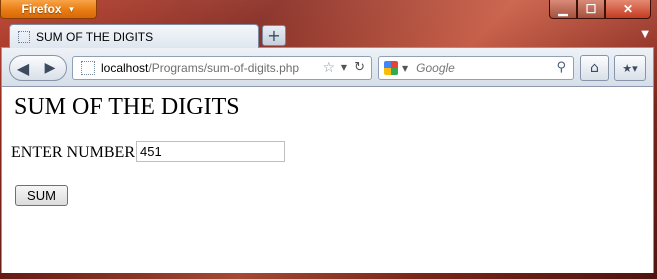  Describe the element at coordinates (95, 36) in the screenshot. I see `tab-title: SUM OF THE DIGITS` at that location.